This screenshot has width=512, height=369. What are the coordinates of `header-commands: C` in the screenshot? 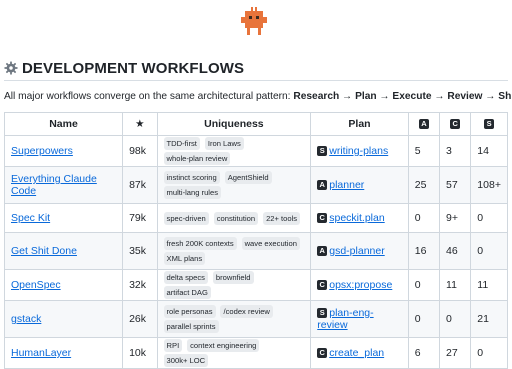 It's located at (455, 124).